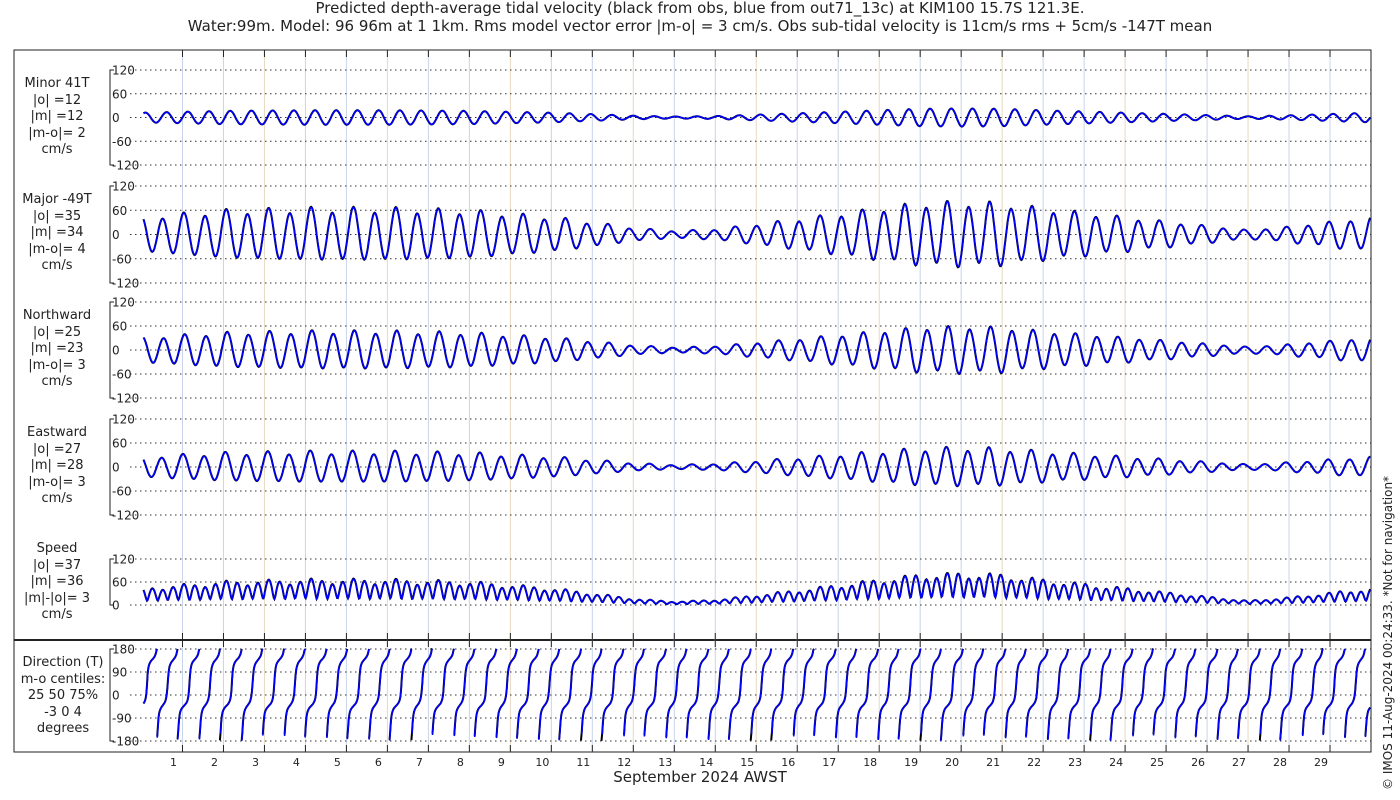 This screenshot has height=800, width=1400. Describe the element at coordinates (624, 762) in the screenshot. I see `x-tick-label: 12` at that location.